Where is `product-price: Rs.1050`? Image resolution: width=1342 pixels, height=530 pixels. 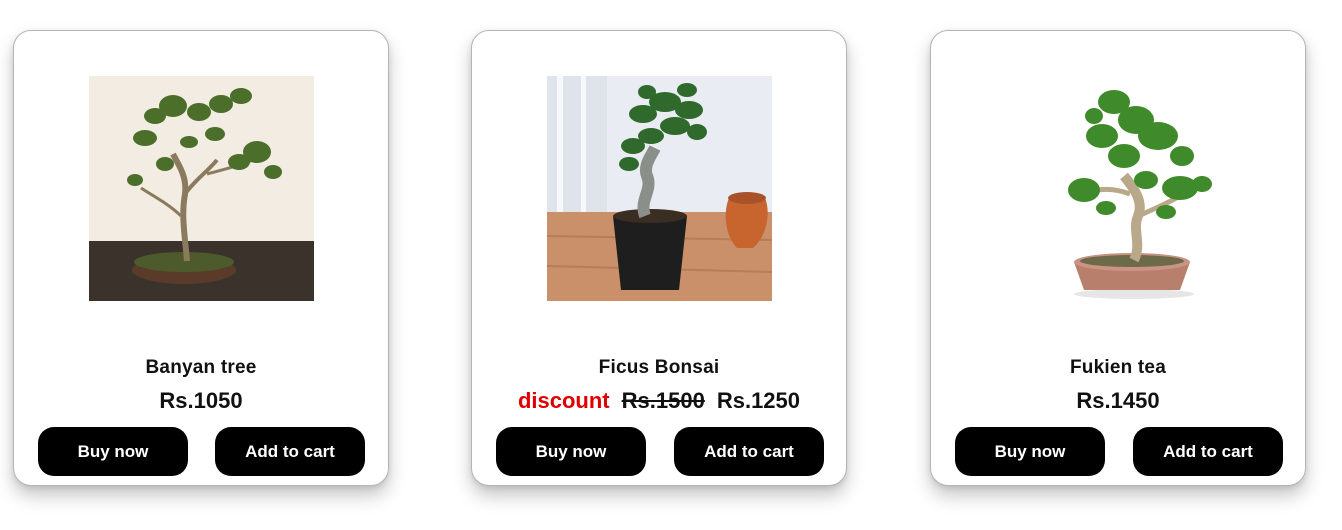
product-price: Rs.1050 is located at coordinates (201, 400).